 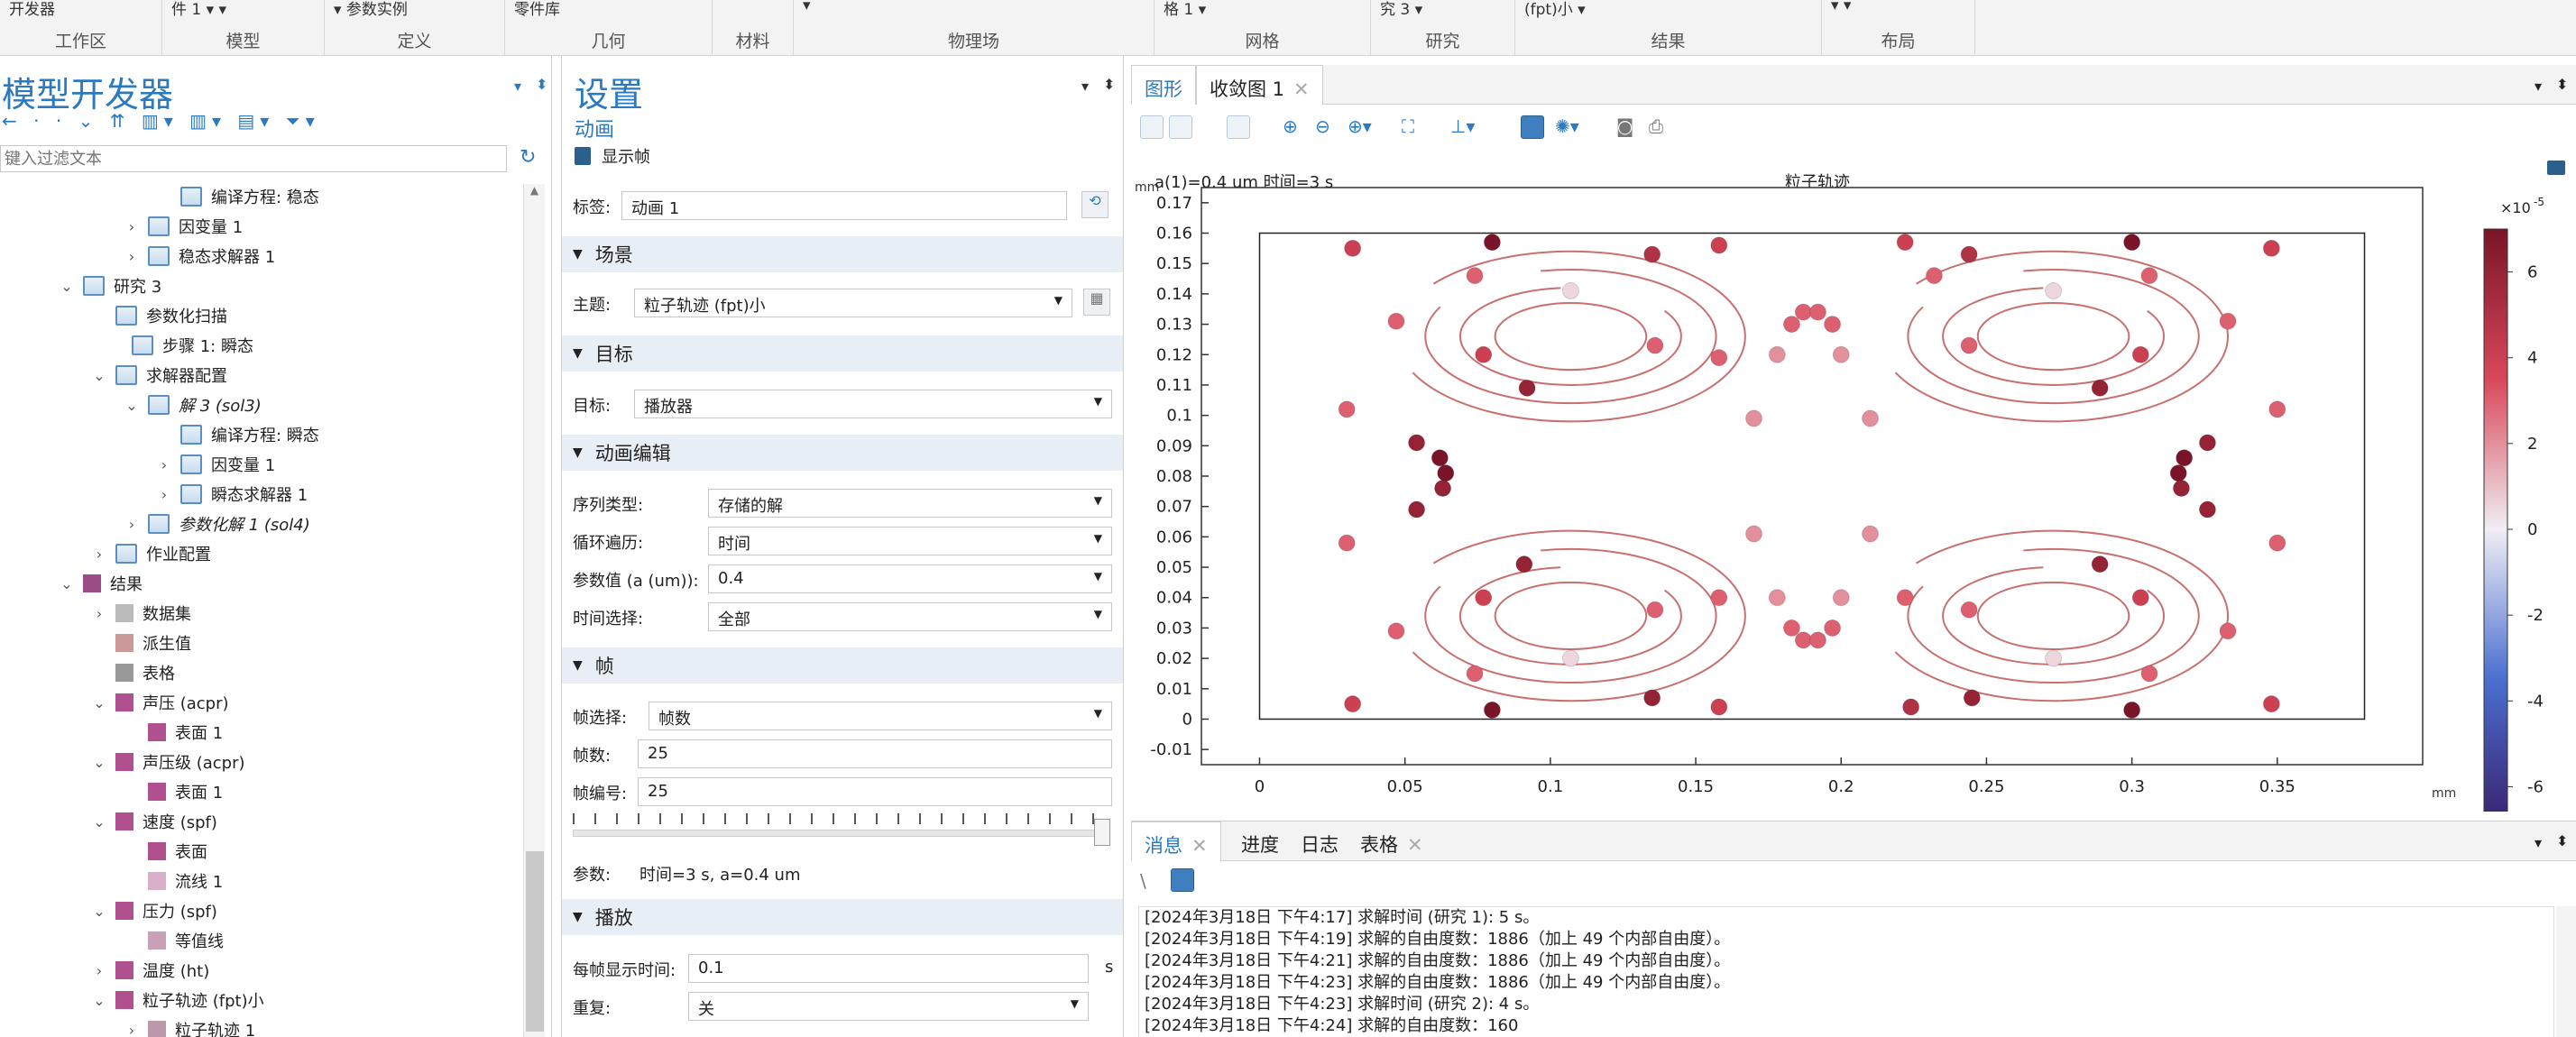 What do you see at coordinates (2566, 972) in the screenshot?
I see `messages-scrollbar` at bounding box center [2566, 972].